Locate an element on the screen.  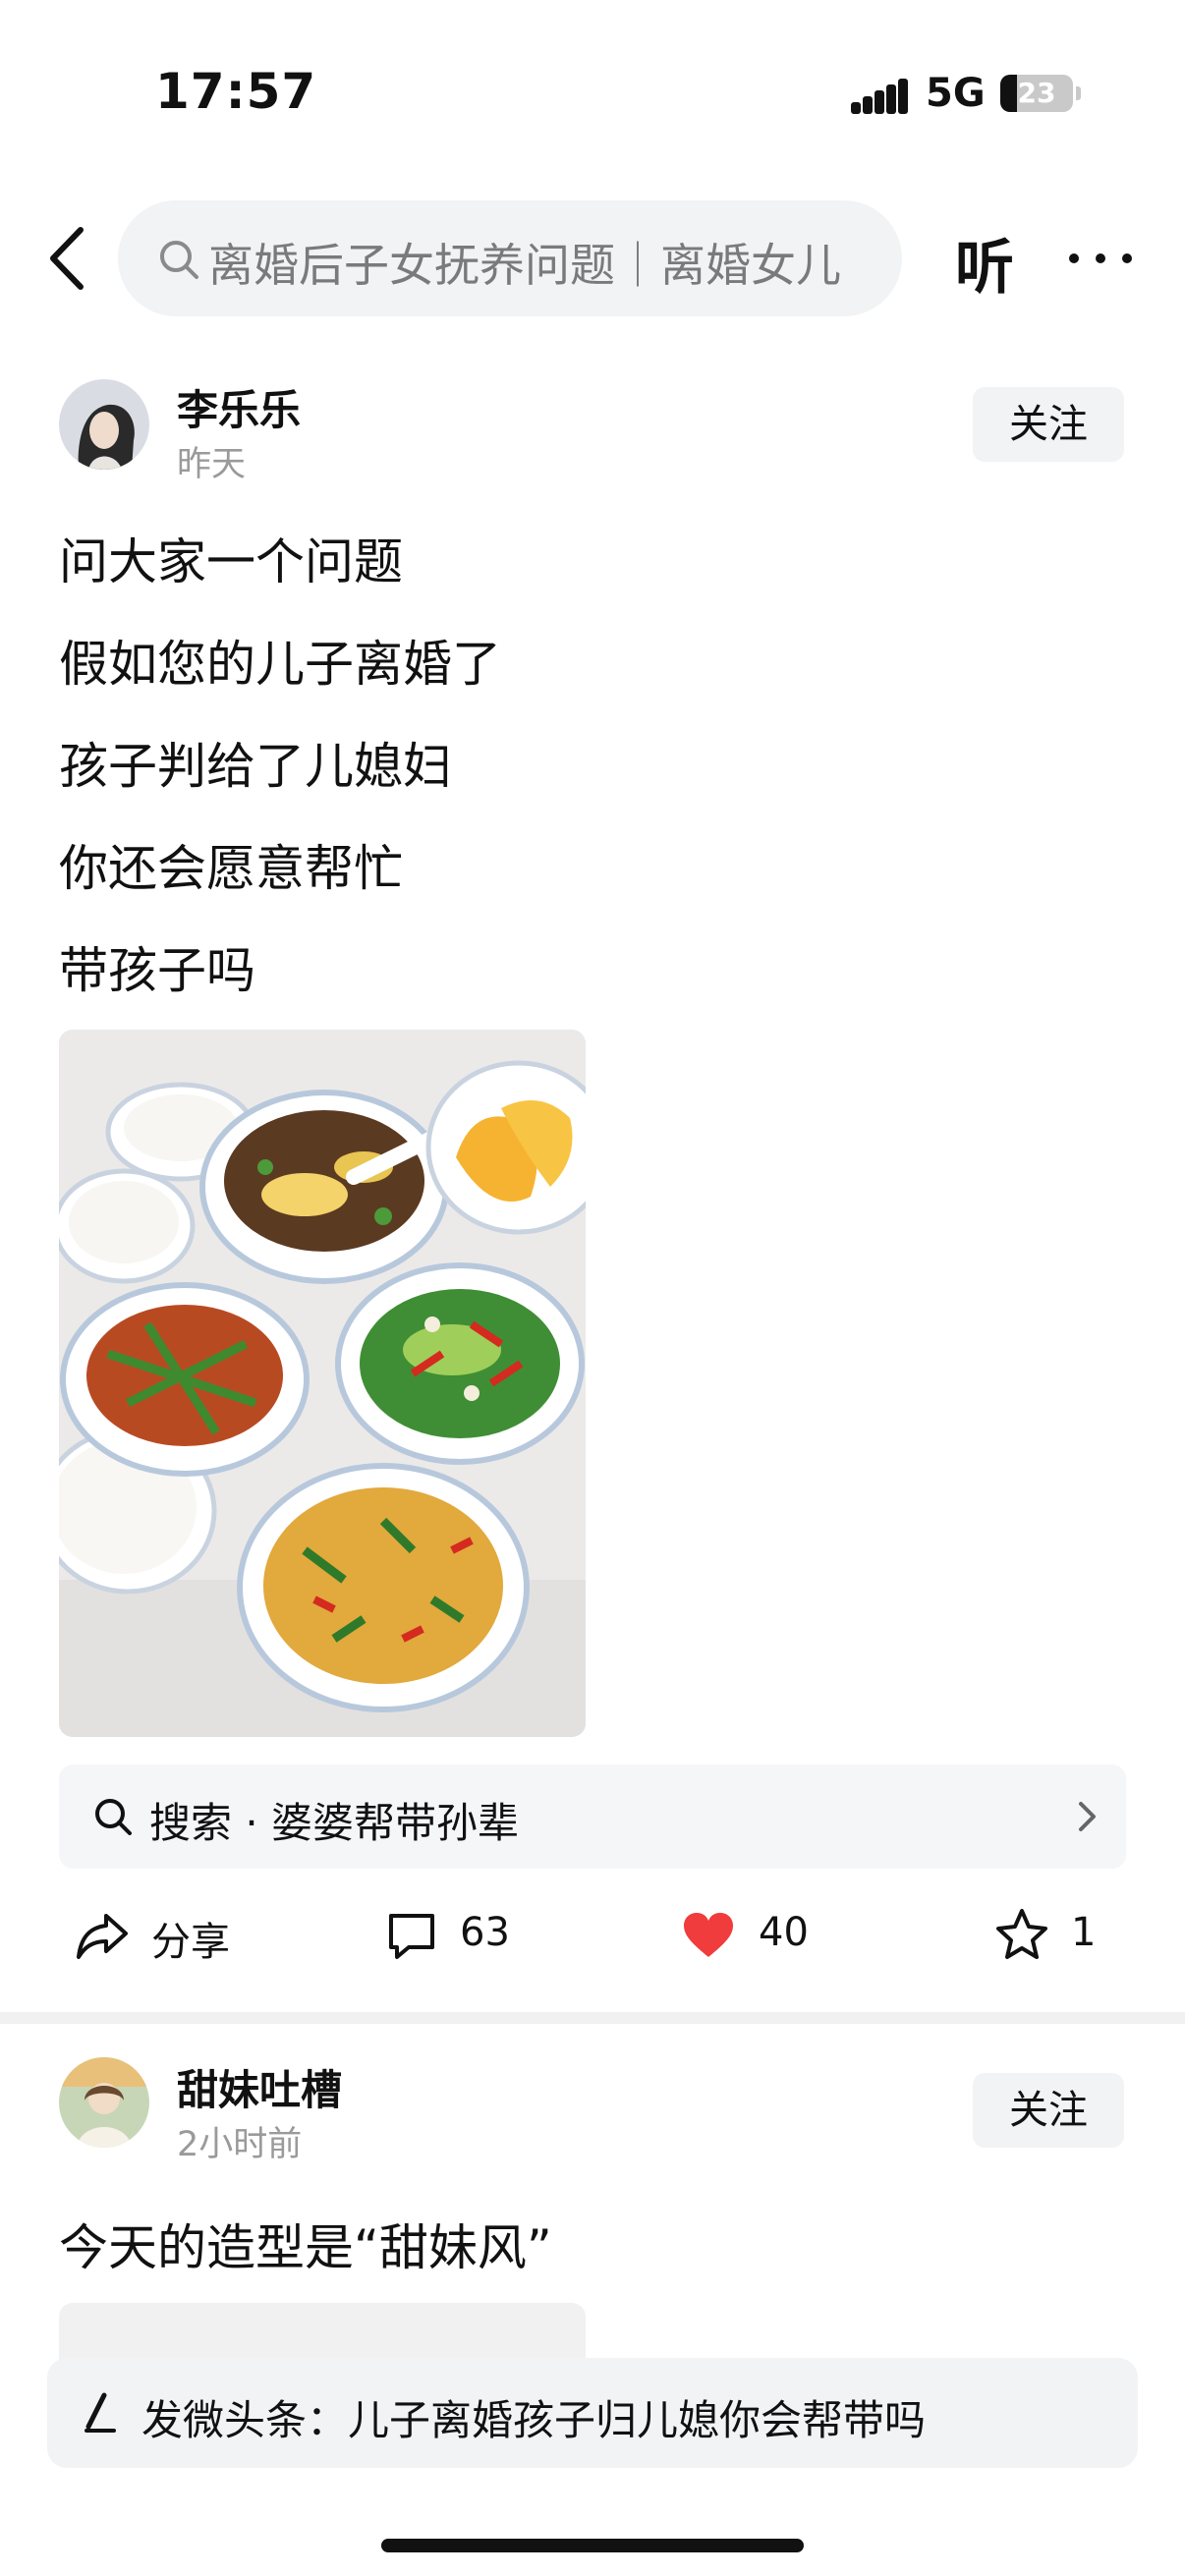
post-text-line: 问大家一个问题 is located at coordinates (231, 561).